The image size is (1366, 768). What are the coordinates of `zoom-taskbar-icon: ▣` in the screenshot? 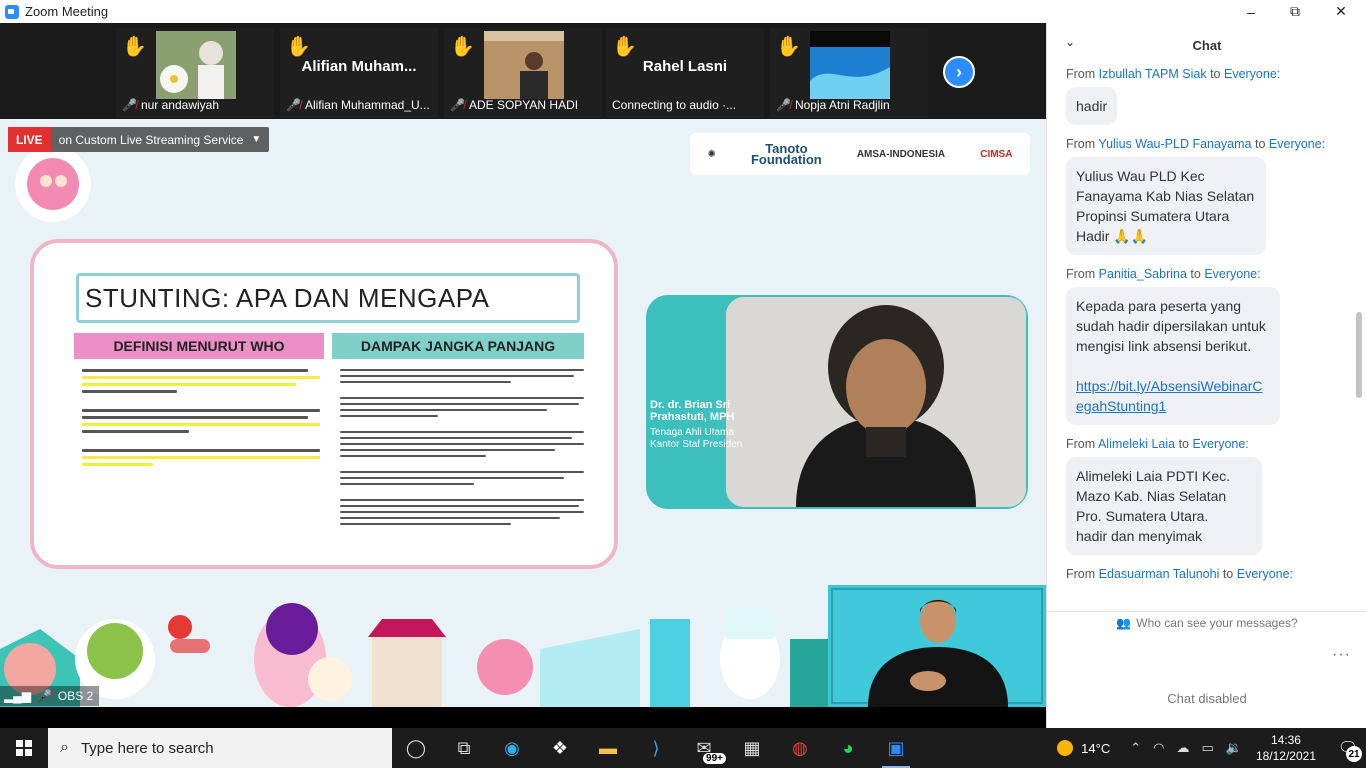 It's located at (896, 748).